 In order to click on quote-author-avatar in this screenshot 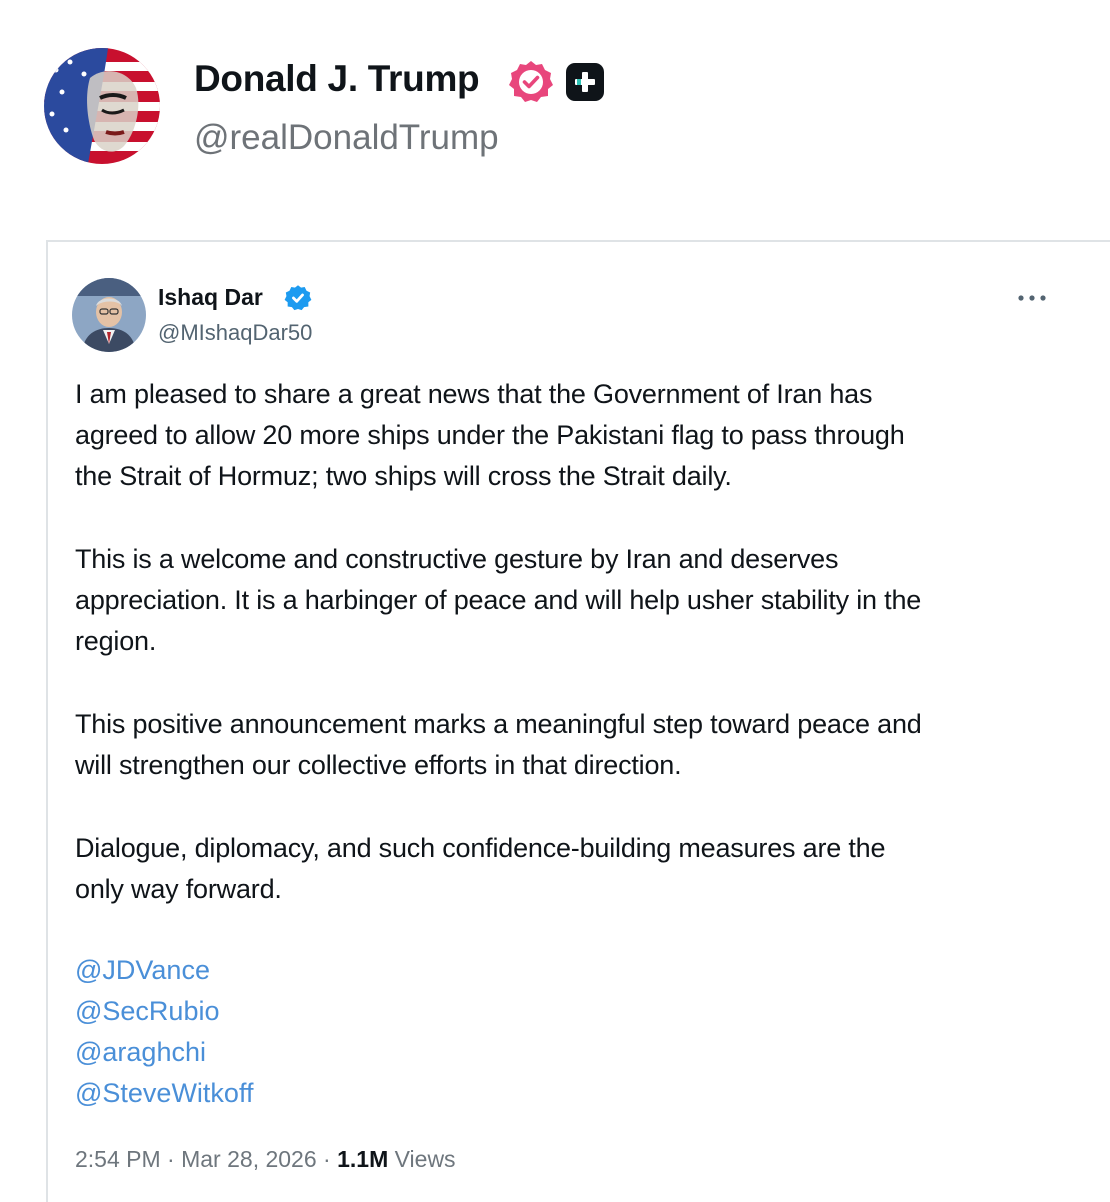, I will do `click(109, 315)`.